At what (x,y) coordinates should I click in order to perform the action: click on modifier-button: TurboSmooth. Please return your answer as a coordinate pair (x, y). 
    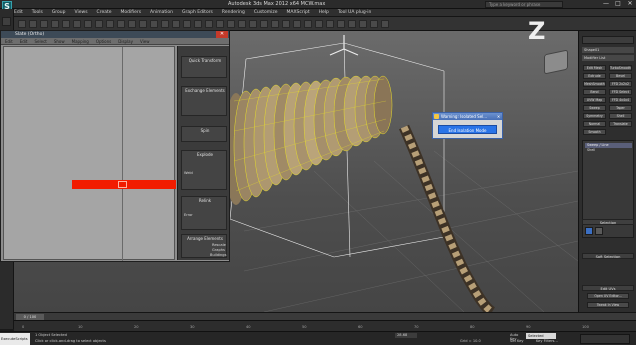
    Looking at the image, I should click on (620, 68).